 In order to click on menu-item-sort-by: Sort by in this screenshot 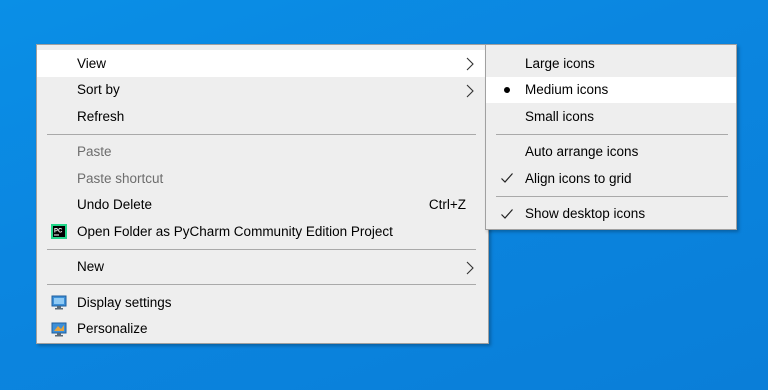, I will do `click(262, 90)`.